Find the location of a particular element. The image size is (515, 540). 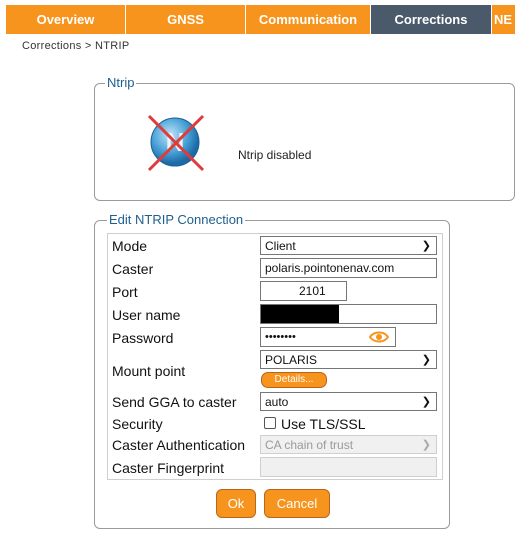

gga-select: auto ❯ is located at coordinates (348, 401).